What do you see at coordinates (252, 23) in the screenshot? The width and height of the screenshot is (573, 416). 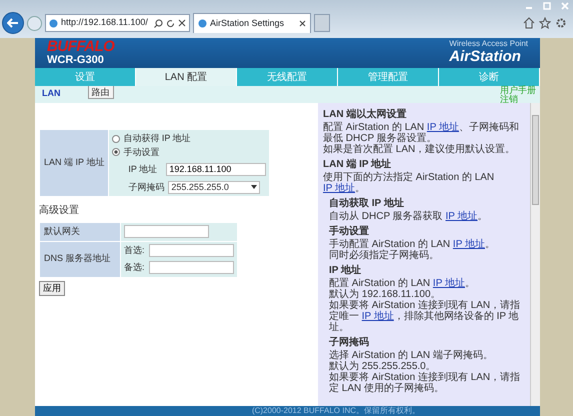 I see `browser-tab: AirStation Settings` at bounding box center [252, 23].